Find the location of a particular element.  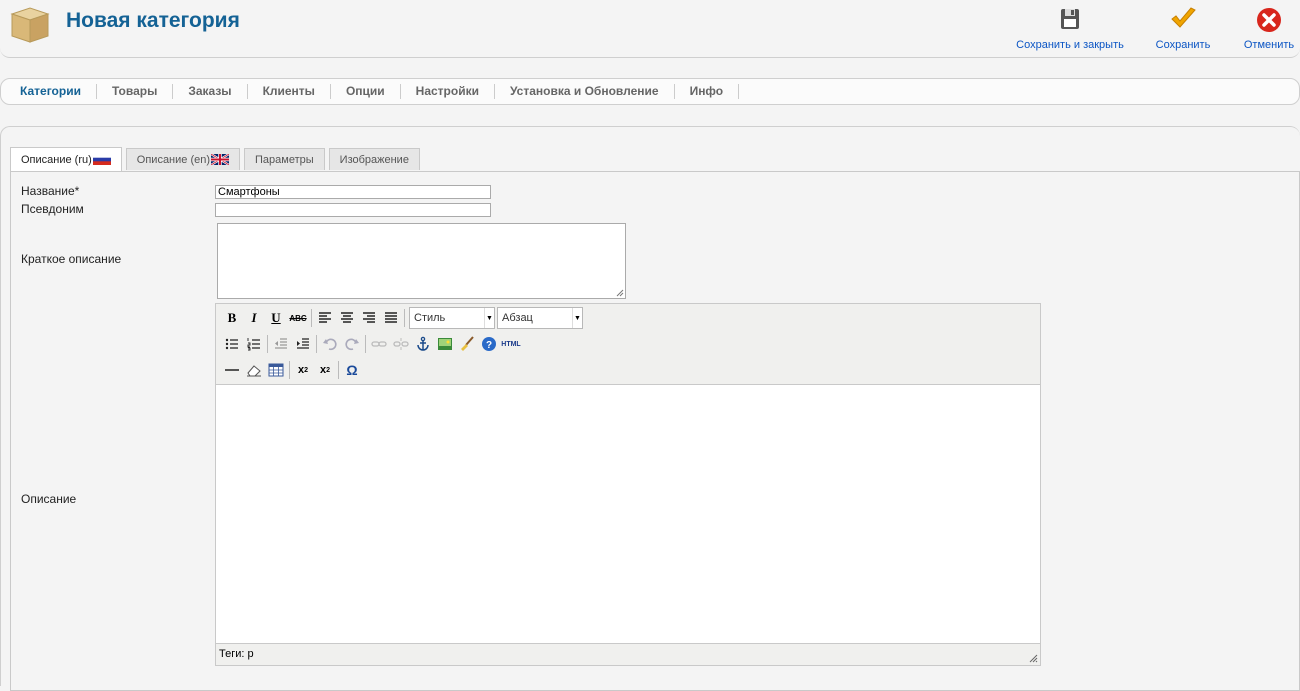

editor-toolbar-row-1: B I U ABC Стиль ▼ Абзац ▼ is located at coordinates (402, 318).